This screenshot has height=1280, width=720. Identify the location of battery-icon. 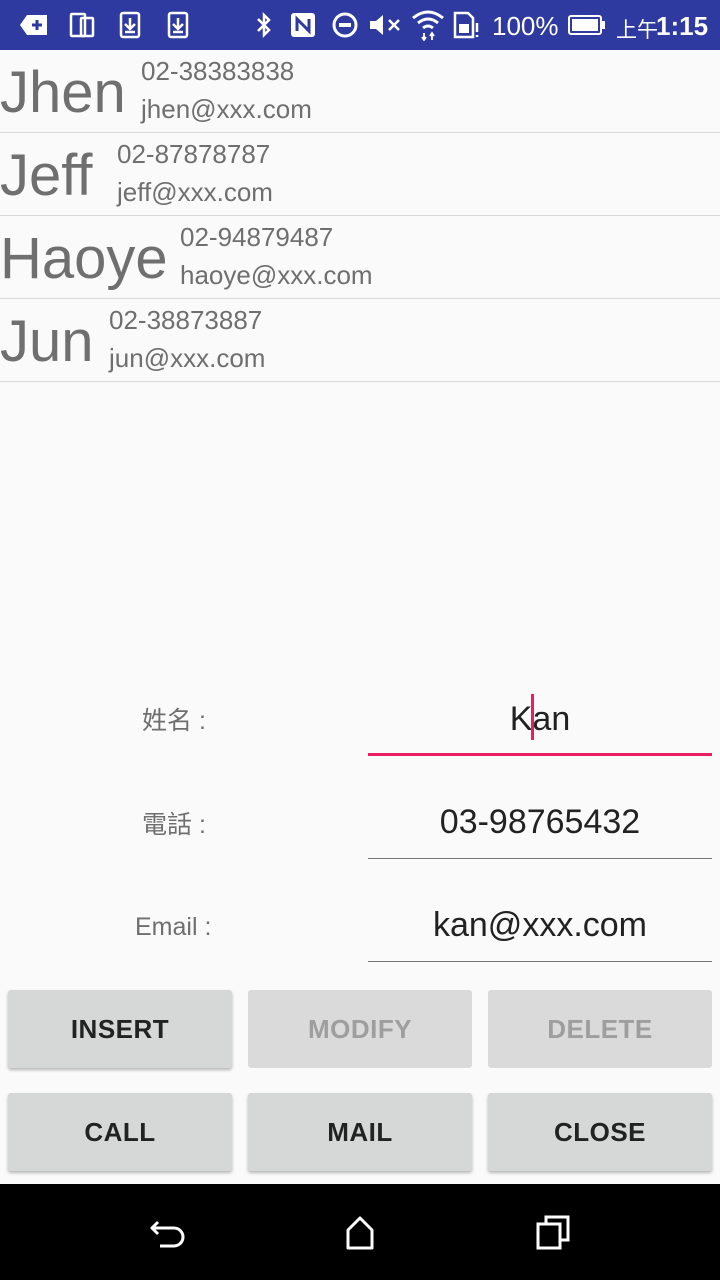
(587, 25).